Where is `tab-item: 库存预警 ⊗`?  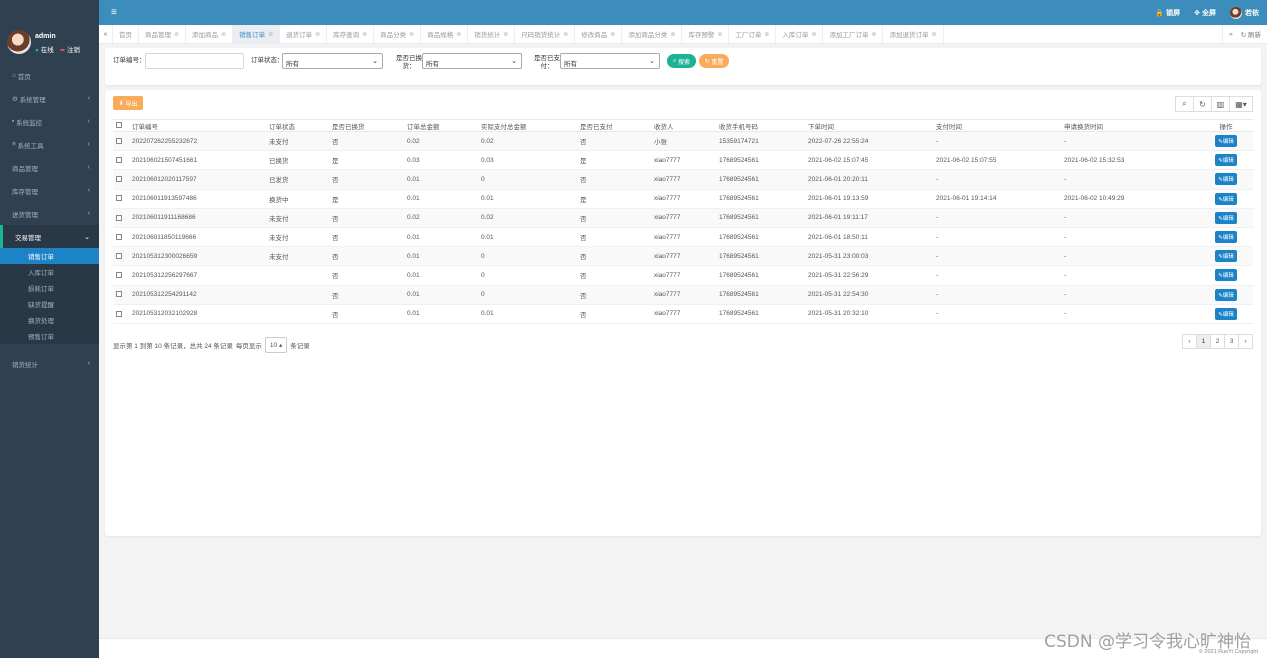
tab-item: 库存预警 ⊗ is located at coordinates (706, 34).